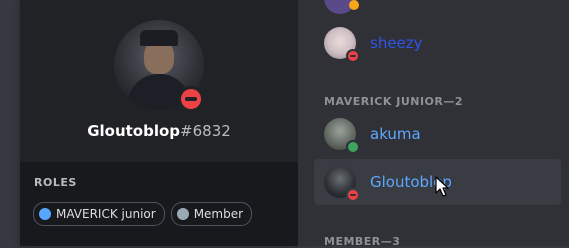  What do you see at coordinates (205, 131) in the screenshot?
I see `profile-discriminator: #6832` at bounding box center [205, 131].